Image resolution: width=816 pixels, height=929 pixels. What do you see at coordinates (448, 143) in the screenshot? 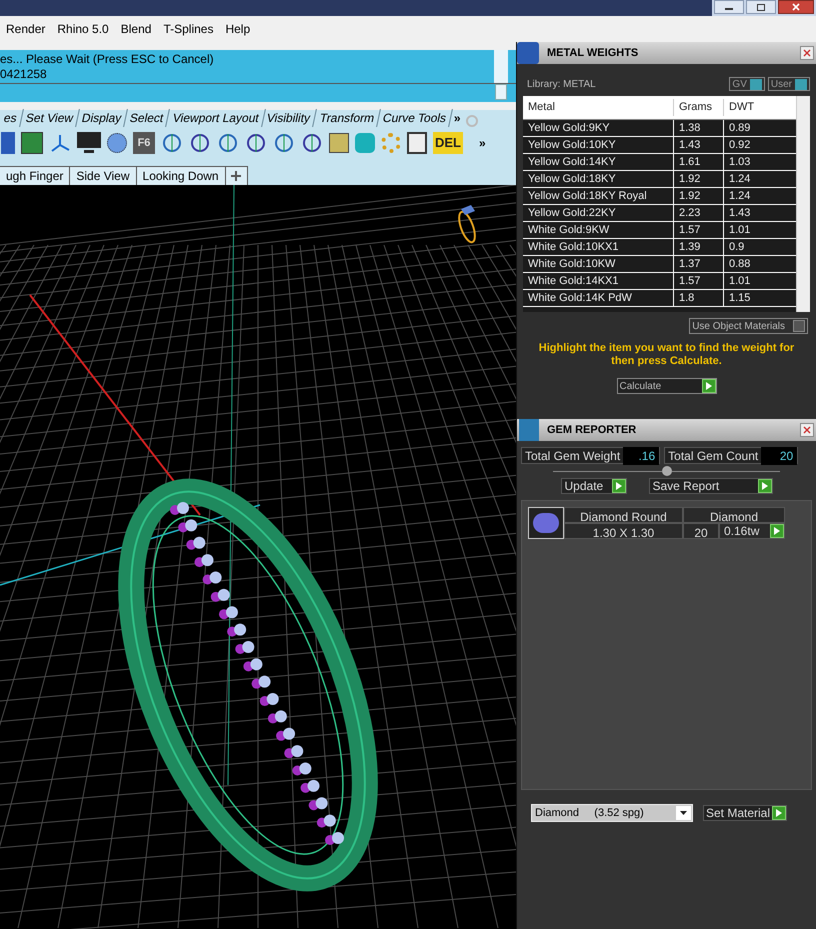
I see `del-button: DEL` at bounding box center [448, 143].